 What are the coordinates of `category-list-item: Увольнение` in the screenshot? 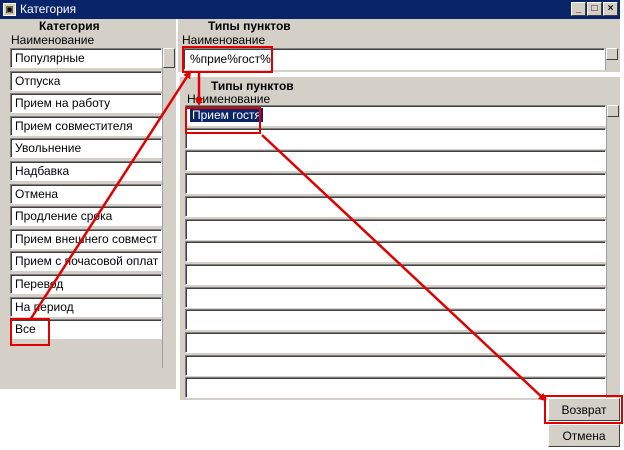 It's located at (86, 148).